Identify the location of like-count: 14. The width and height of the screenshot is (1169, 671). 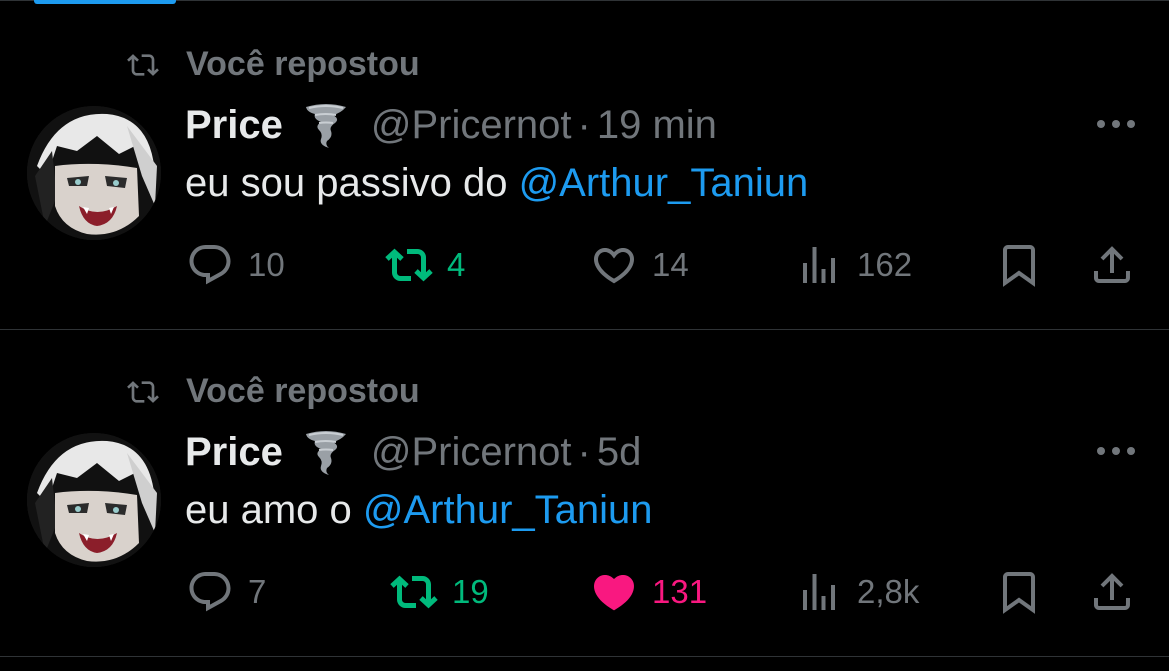
(670, 264).